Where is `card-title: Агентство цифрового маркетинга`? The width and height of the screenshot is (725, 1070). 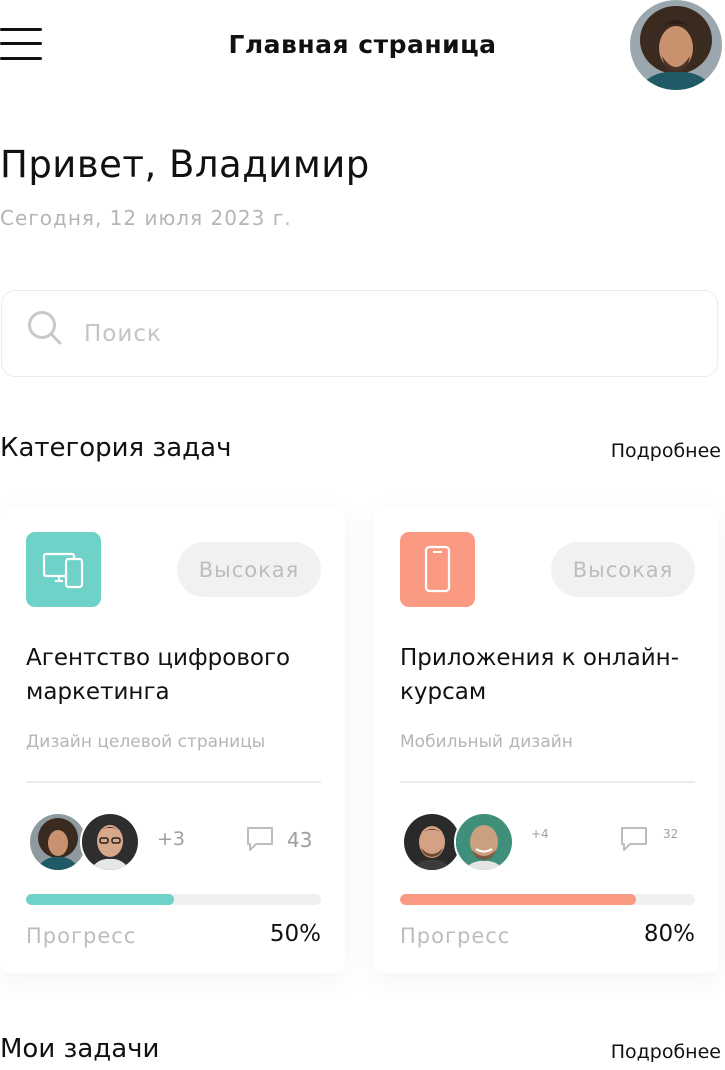 card-title: Агентство цифрового маркетинга is located at coordinates (158, 675).